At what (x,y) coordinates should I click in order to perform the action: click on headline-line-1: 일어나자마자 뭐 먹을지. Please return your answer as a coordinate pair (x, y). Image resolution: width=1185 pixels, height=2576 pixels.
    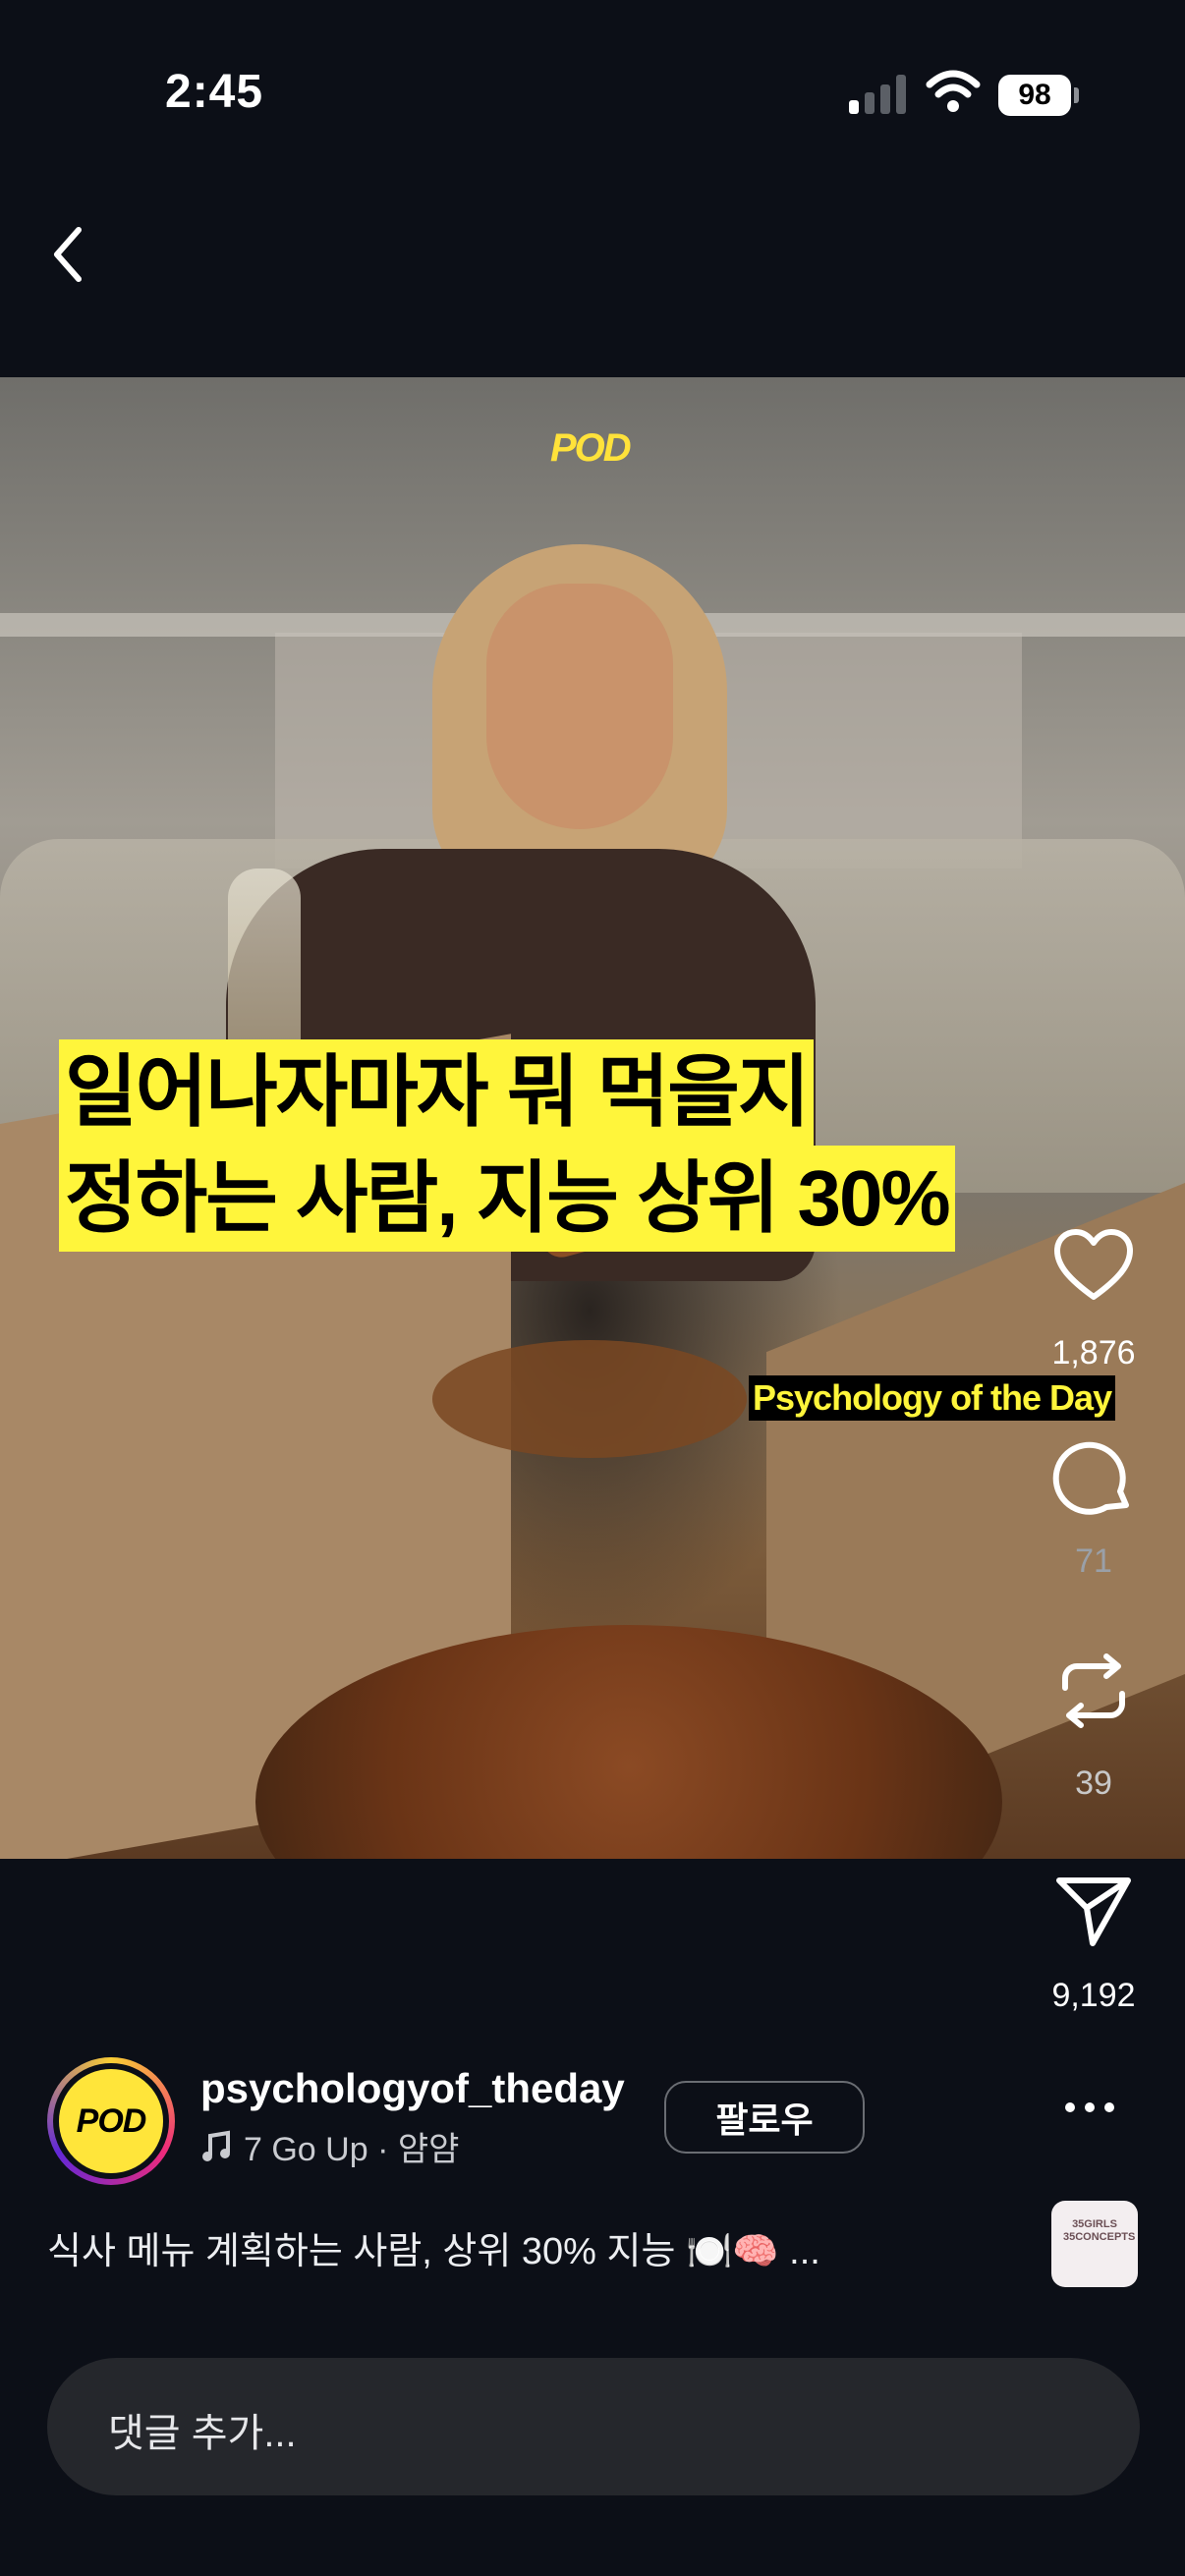
    Looking at the image, I should click on (437, 1092).